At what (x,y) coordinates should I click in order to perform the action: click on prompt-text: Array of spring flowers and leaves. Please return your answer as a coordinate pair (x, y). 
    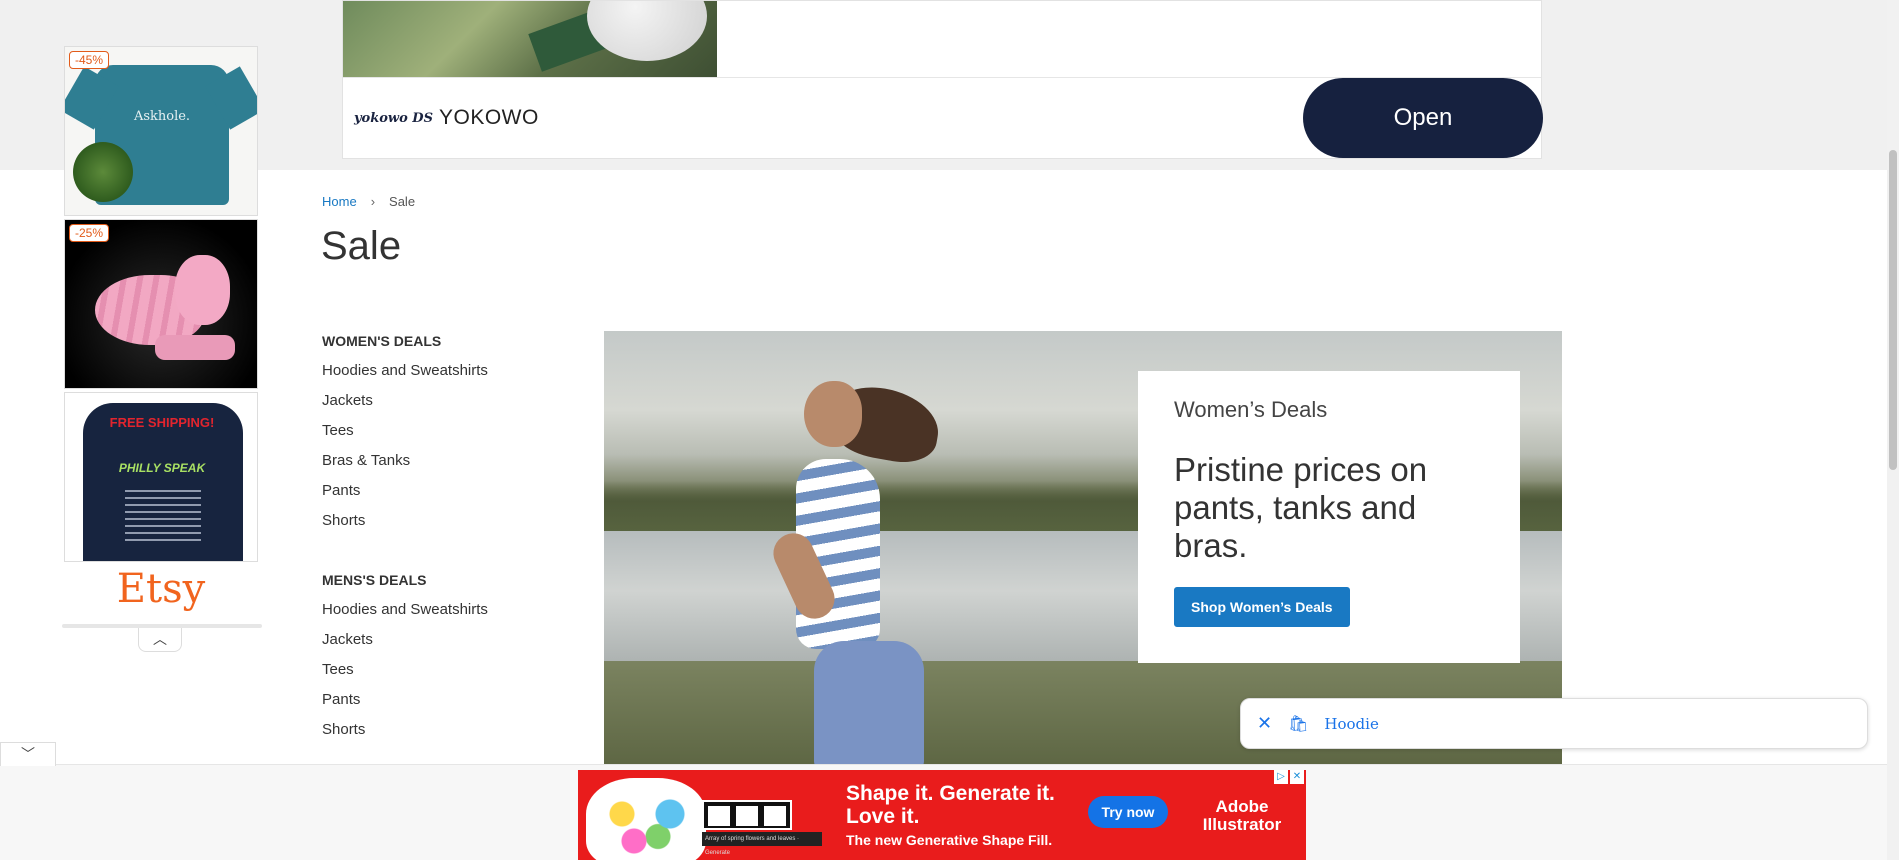
    Looking at the image, I should click on (750, 839).